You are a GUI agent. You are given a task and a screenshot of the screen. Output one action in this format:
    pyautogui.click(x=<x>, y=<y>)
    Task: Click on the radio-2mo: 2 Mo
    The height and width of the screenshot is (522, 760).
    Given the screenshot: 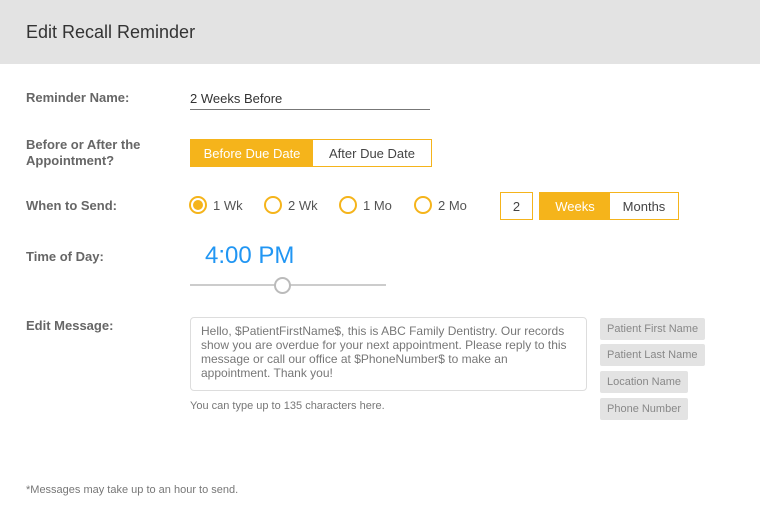 What is the action you would take?
    pyautogui.click(x=440, y=205)
    